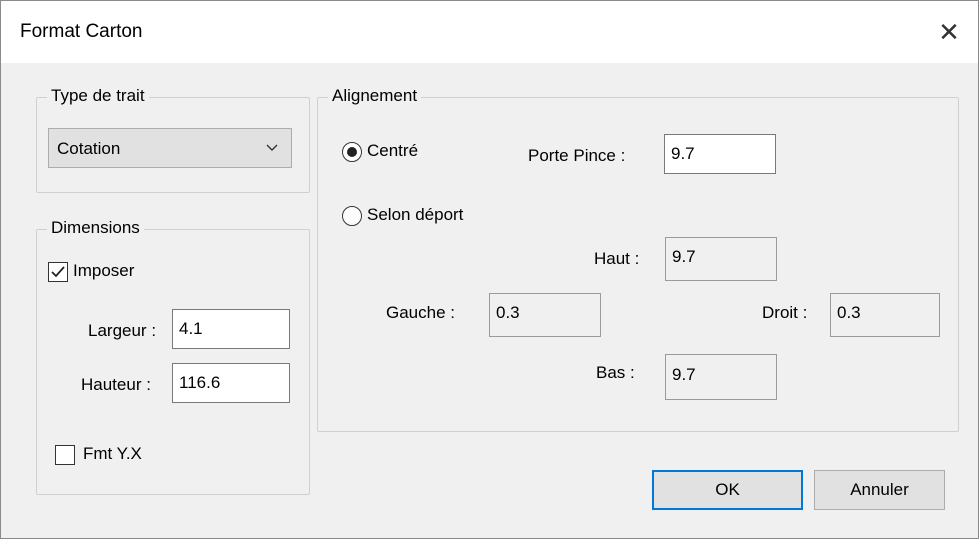 This screenshot has width=979, height=539. I want to click on chevron-down-icon, so click(272, 147).